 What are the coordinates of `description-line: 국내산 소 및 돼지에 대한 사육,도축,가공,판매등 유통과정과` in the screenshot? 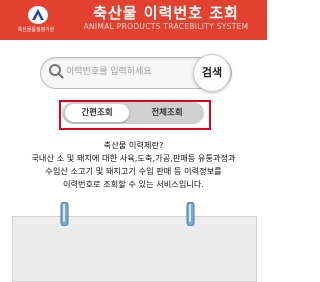 It's located at (133, 158).